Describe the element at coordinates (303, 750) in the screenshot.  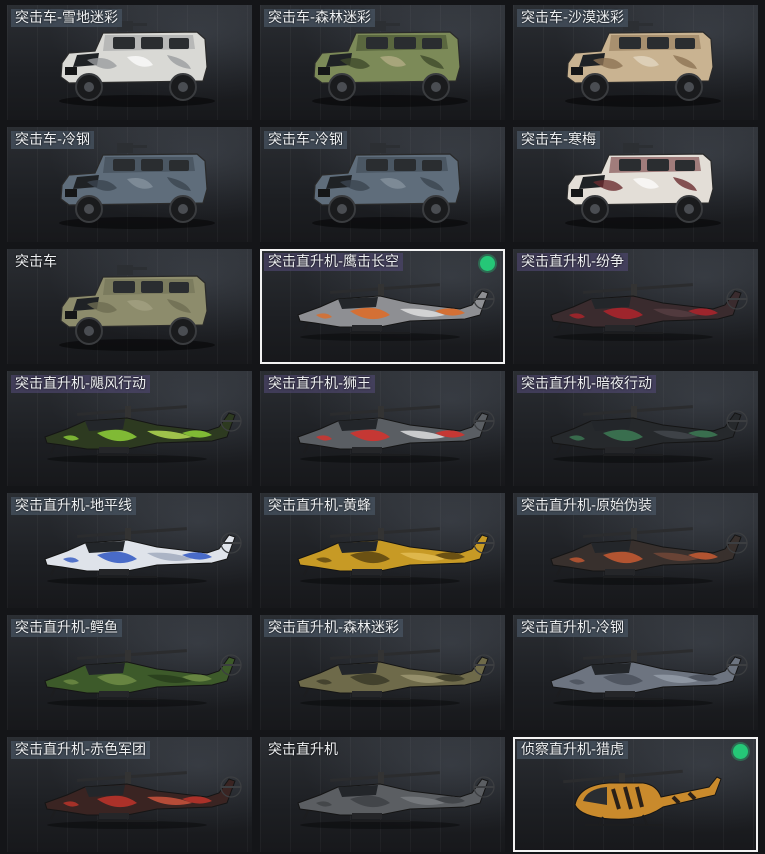
I see `vehicle-skin-name: 突击直升机` at that location.